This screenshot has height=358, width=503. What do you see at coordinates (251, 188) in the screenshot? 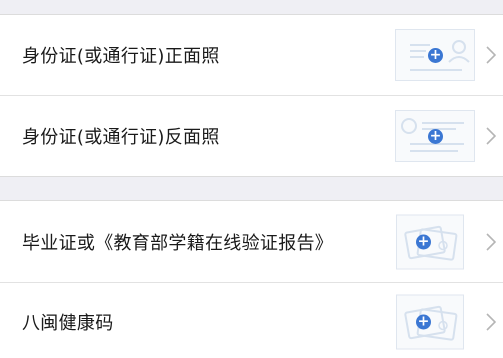
I see `section-gap` at bounding box center [251, 188].